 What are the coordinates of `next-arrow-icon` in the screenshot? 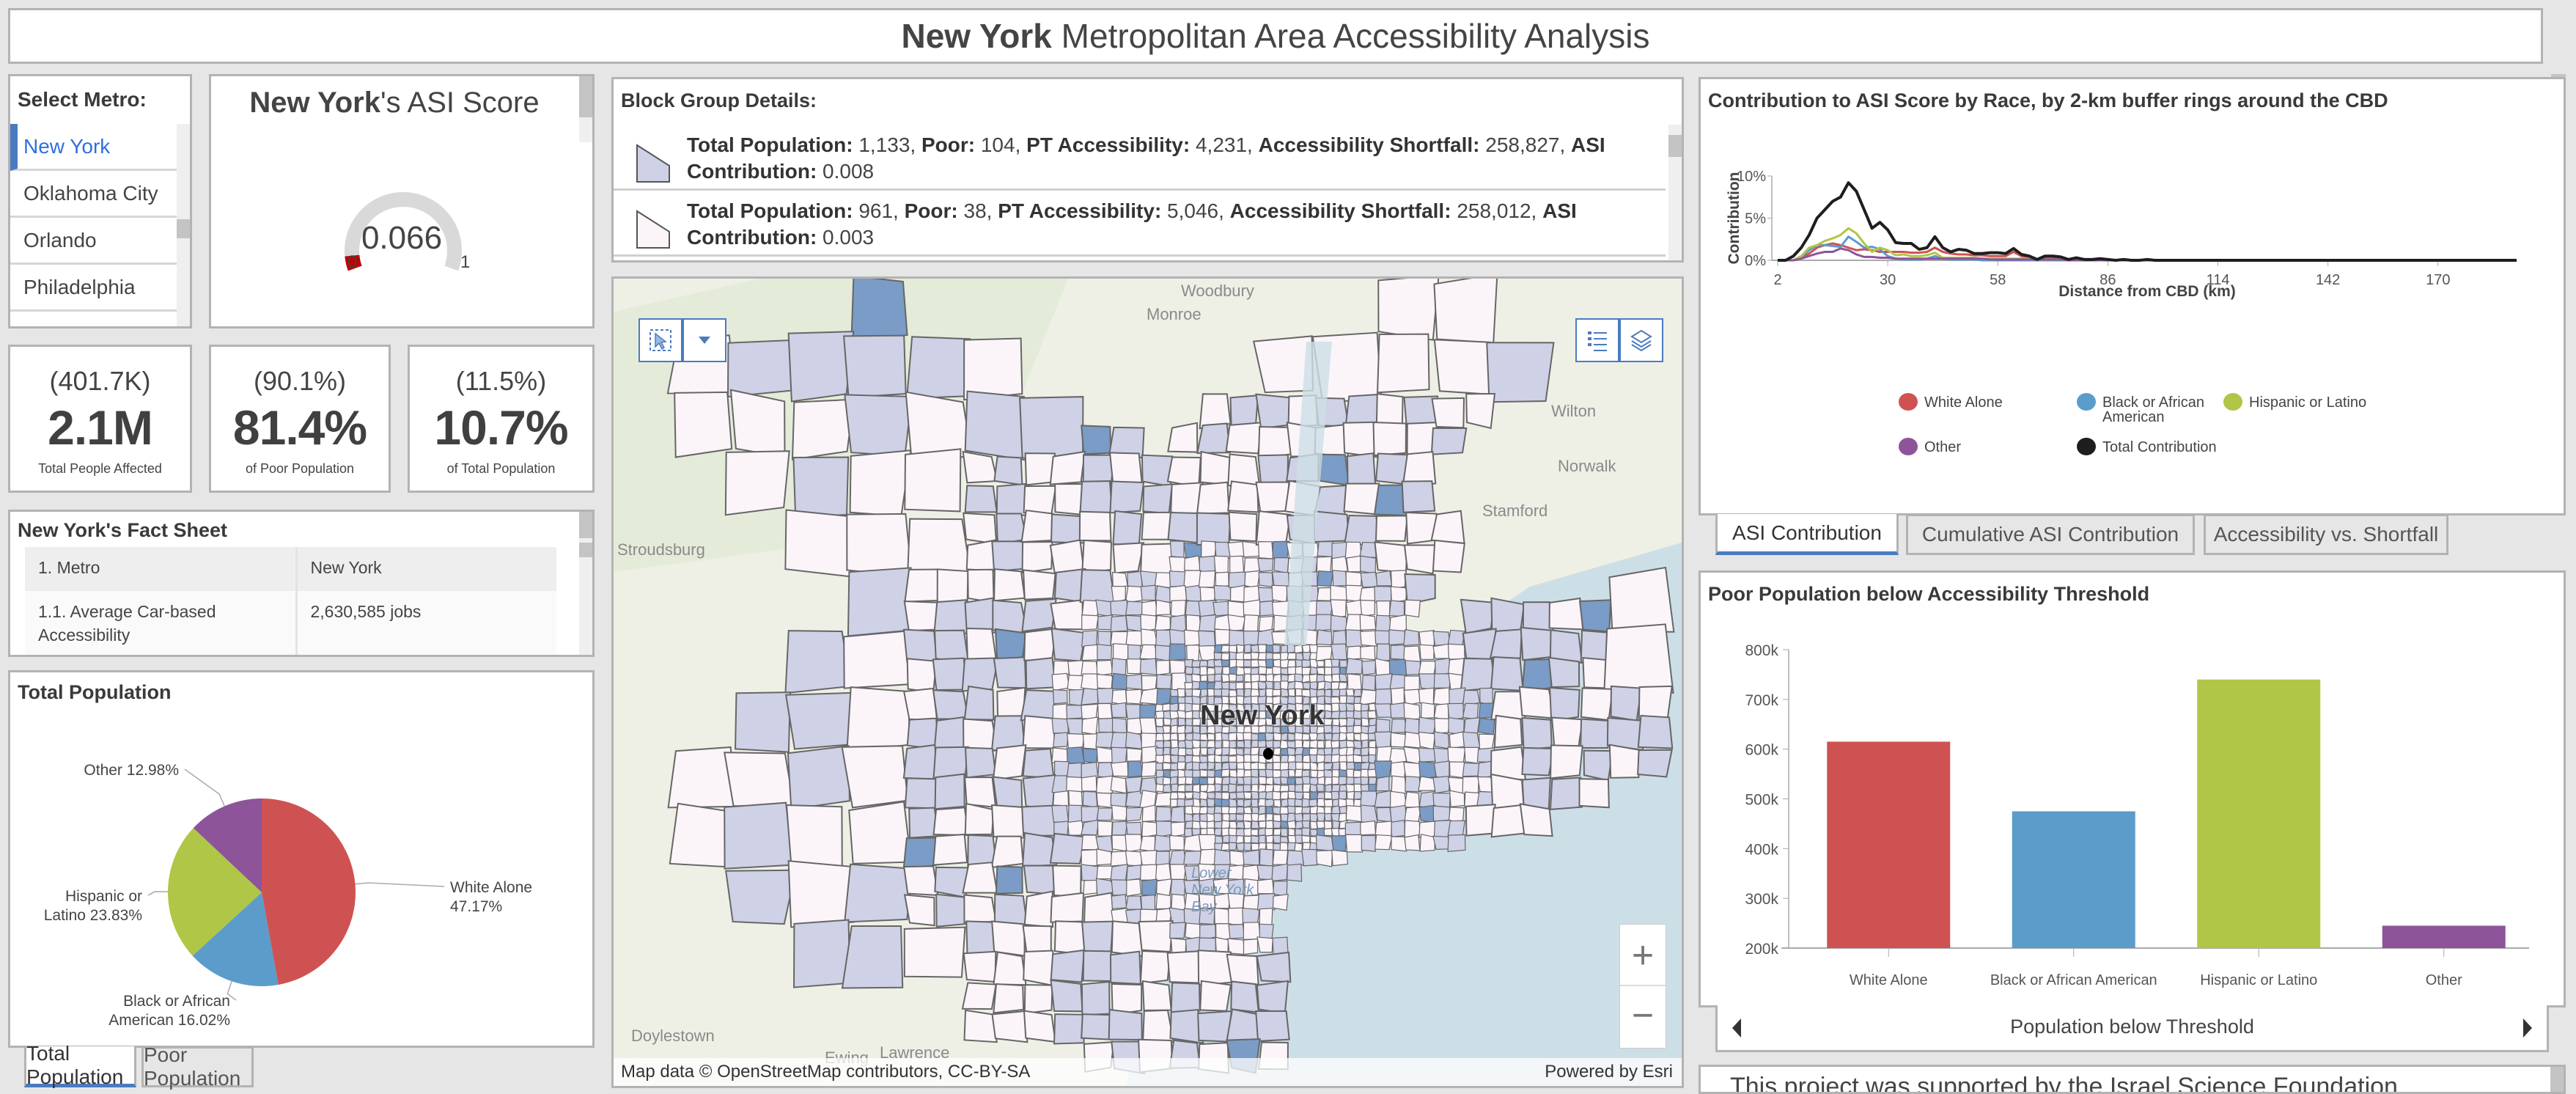 It's located at (2527, 1028).